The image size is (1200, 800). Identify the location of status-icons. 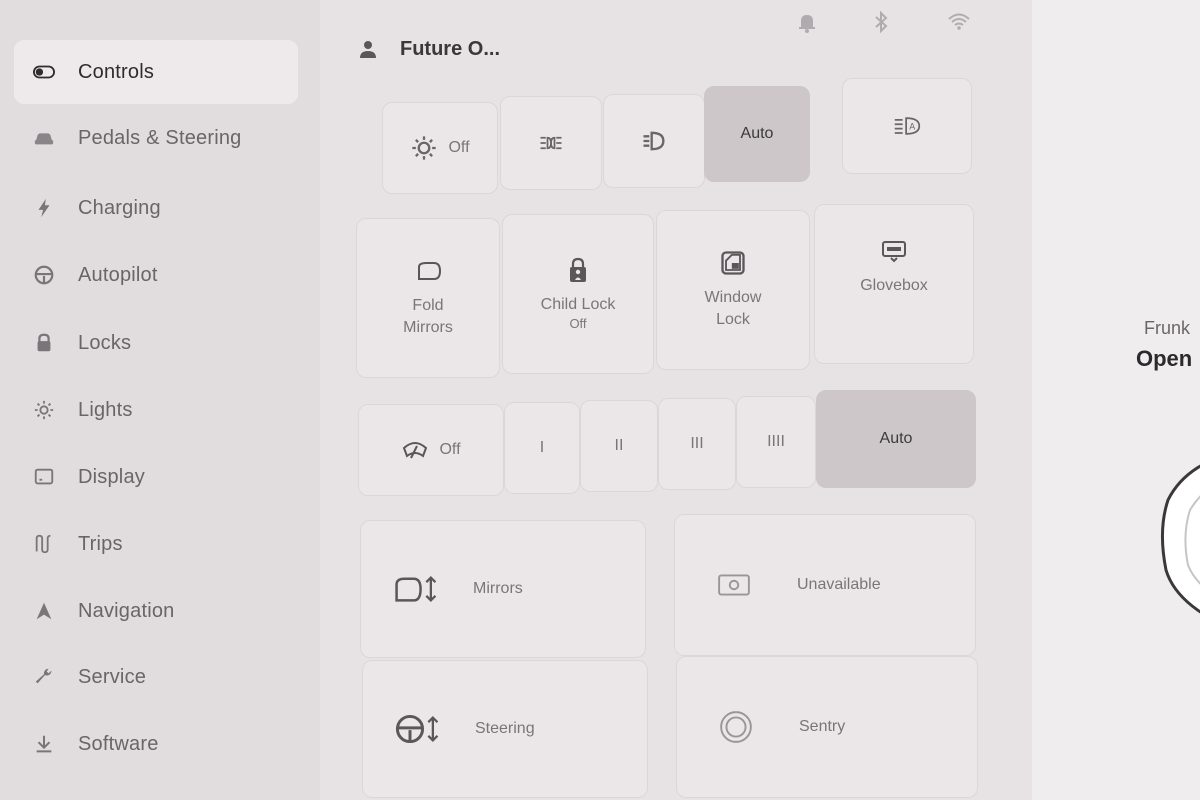
(885, 24).